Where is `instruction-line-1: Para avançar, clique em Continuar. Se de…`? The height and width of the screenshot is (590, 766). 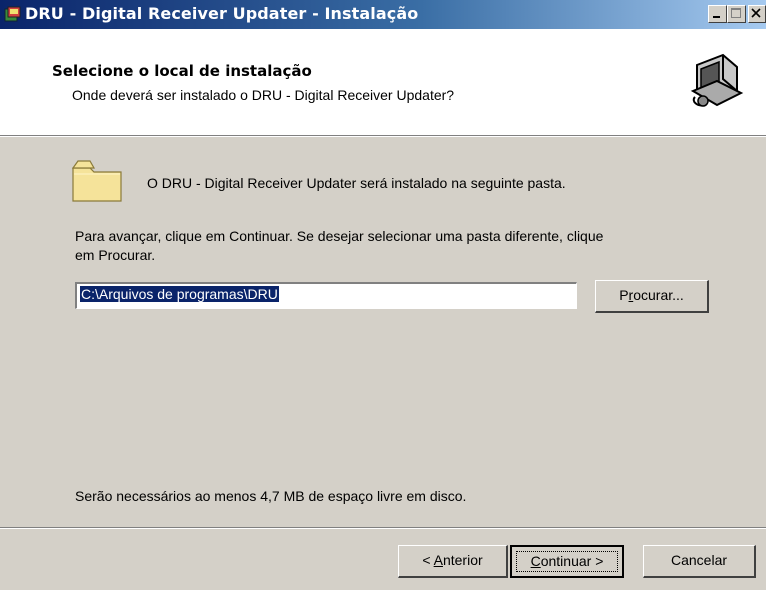 instruction-line-1: Para avançar, clique em Continuar. Se de… is located at coordinates (339, 236).